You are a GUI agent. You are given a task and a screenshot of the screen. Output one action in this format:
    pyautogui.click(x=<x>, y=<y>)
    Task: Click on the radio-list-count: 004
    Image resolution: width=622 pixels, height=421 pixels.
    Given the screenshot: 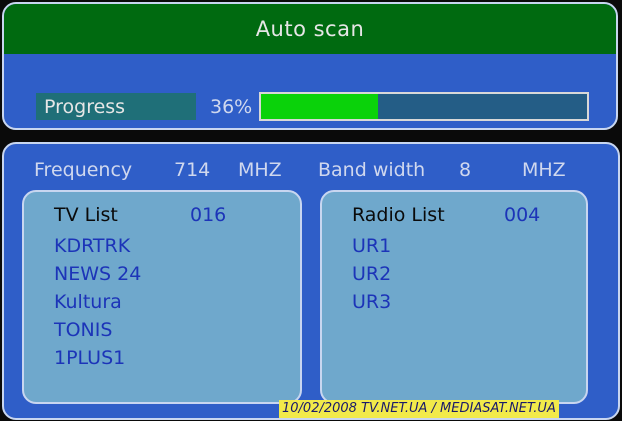 What is the action you would take?
    pyautogui.click(x=522, y=215)
    